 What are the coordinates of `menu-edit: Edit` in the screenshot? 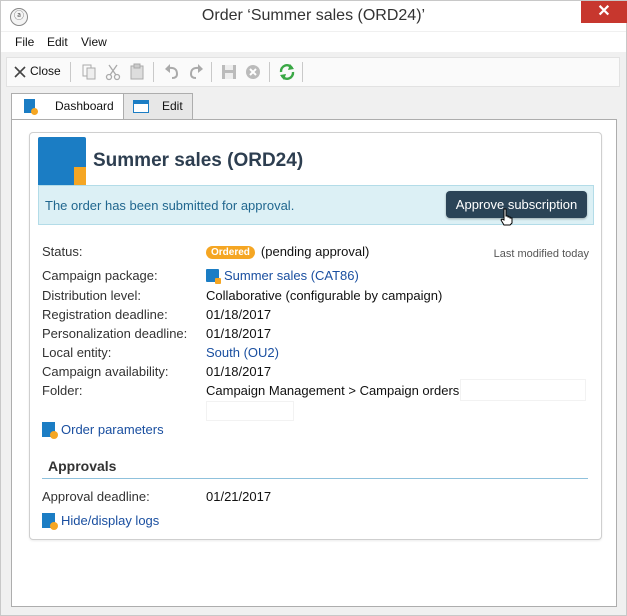 It's located at (57, 42).